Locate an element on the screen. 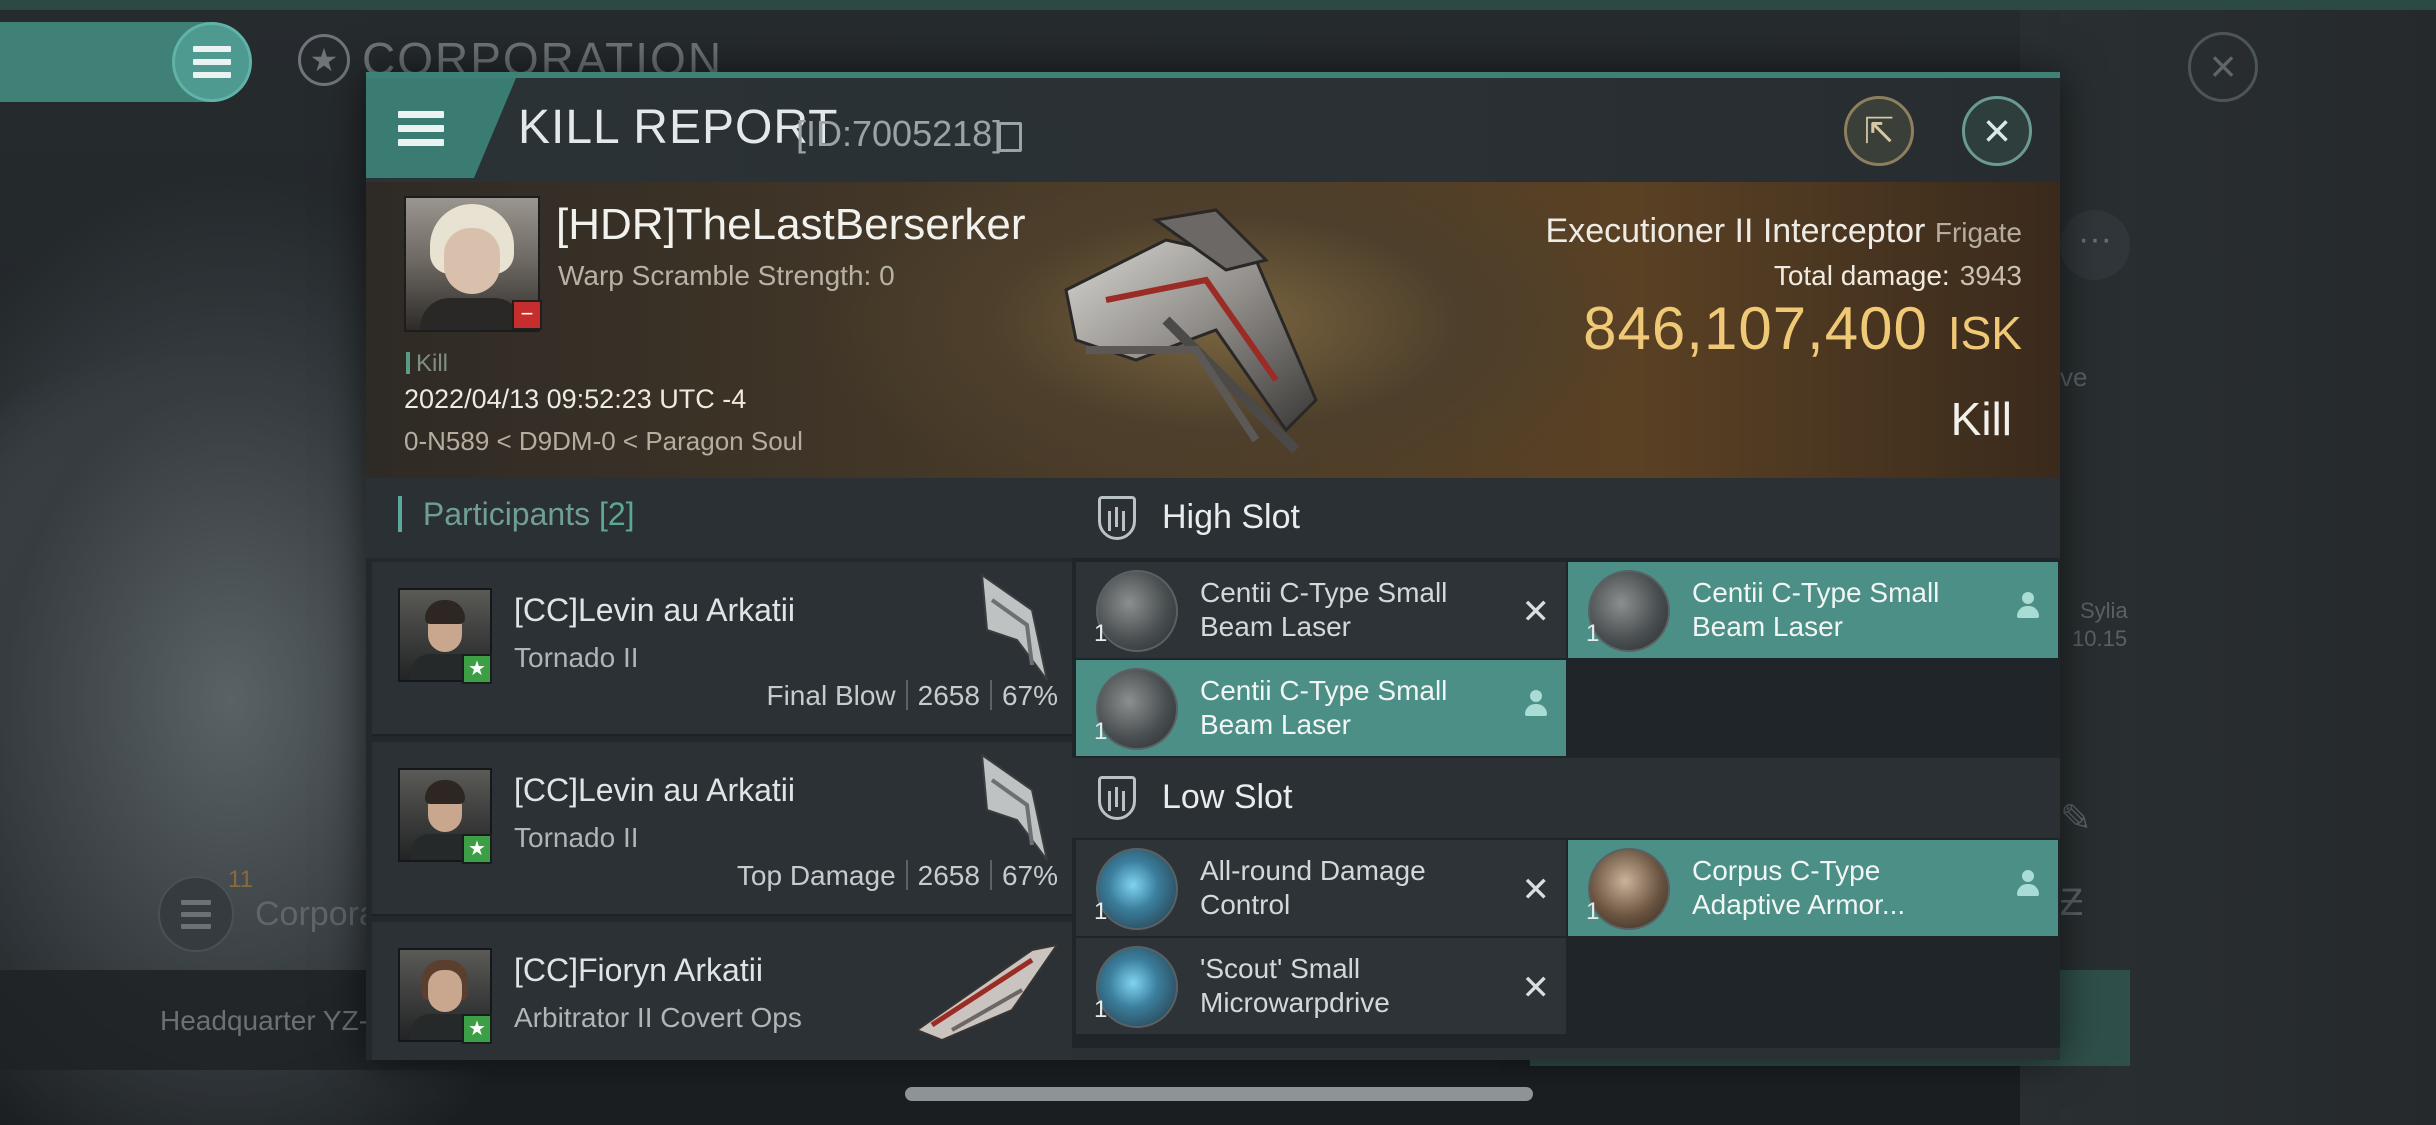 This screenshot has height=1125, width=2436. kill-report-id: [ID:7005218] is located at coordinates (899, 133).